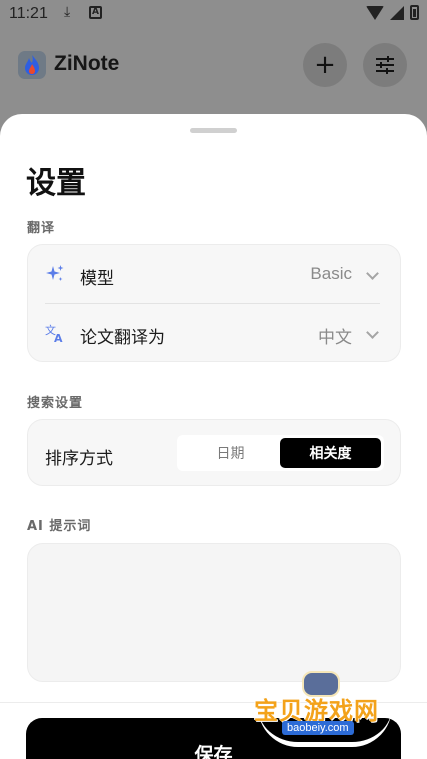  Describe the element at coordinates (95, 12) in the screenshot. I see `app-notification-icon: A` at that location.